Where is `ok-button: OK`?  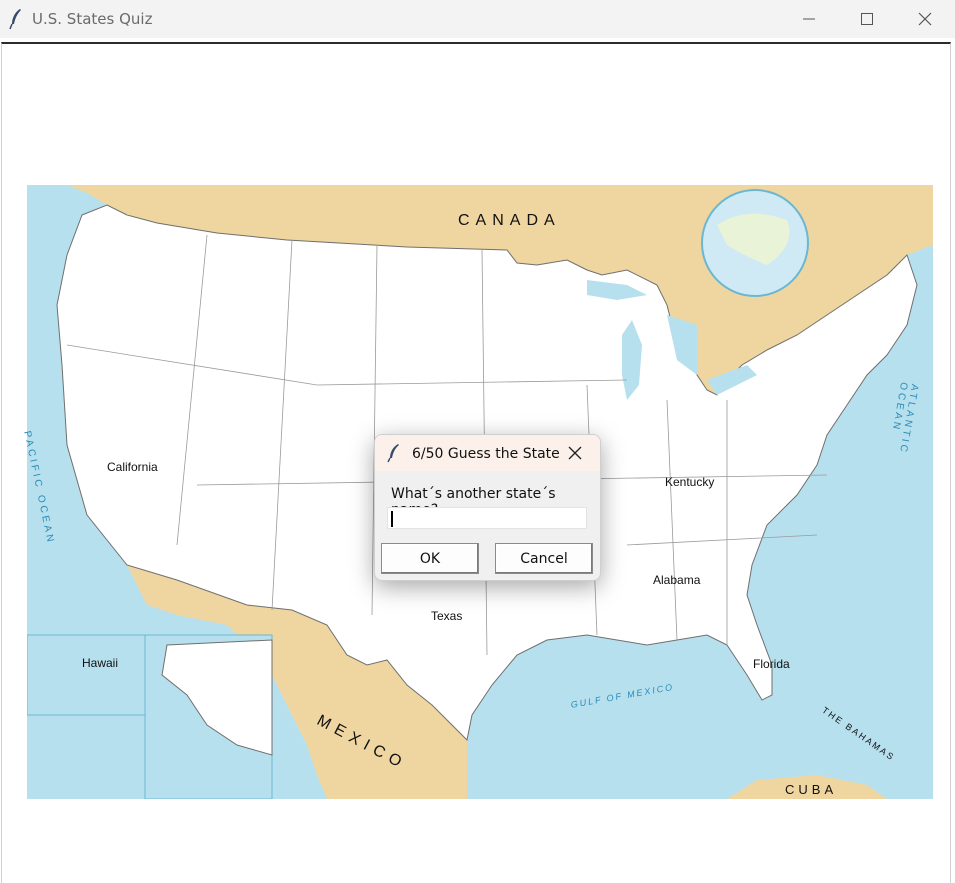 ok-button: OK is located at coordinates (430, 558).